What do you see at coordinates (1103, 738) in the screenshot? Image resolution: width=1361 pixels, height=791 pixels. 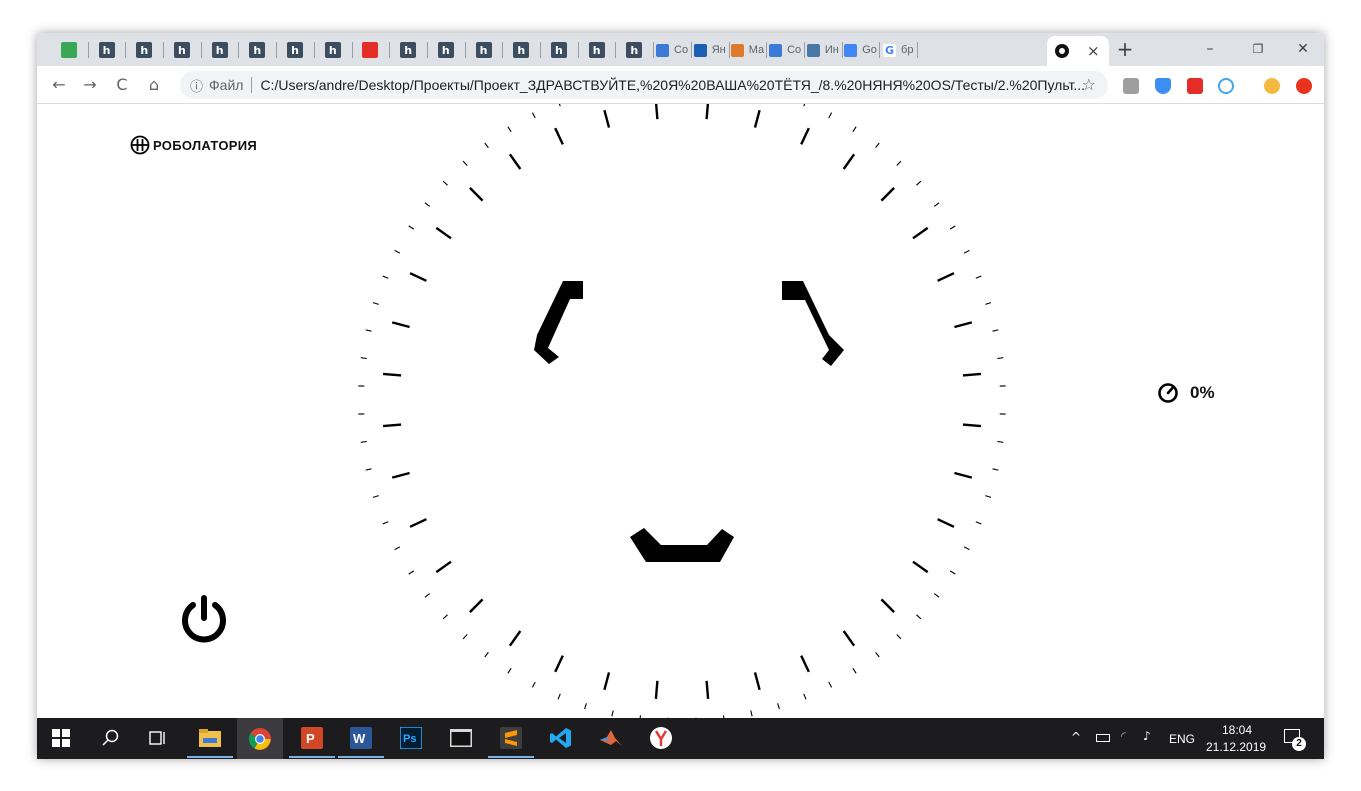 I see `battery-icon` at bounding box center [1103, 738].